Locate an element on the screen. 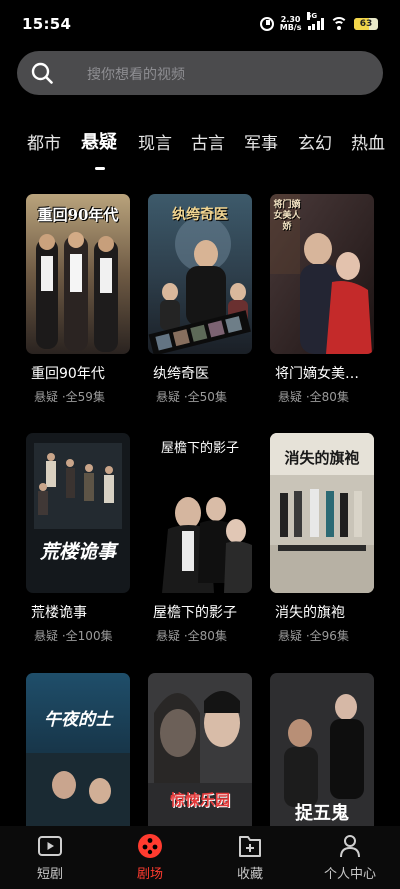  tab-xuanhuan: 玄幻 is located at coordinates (315, 141).